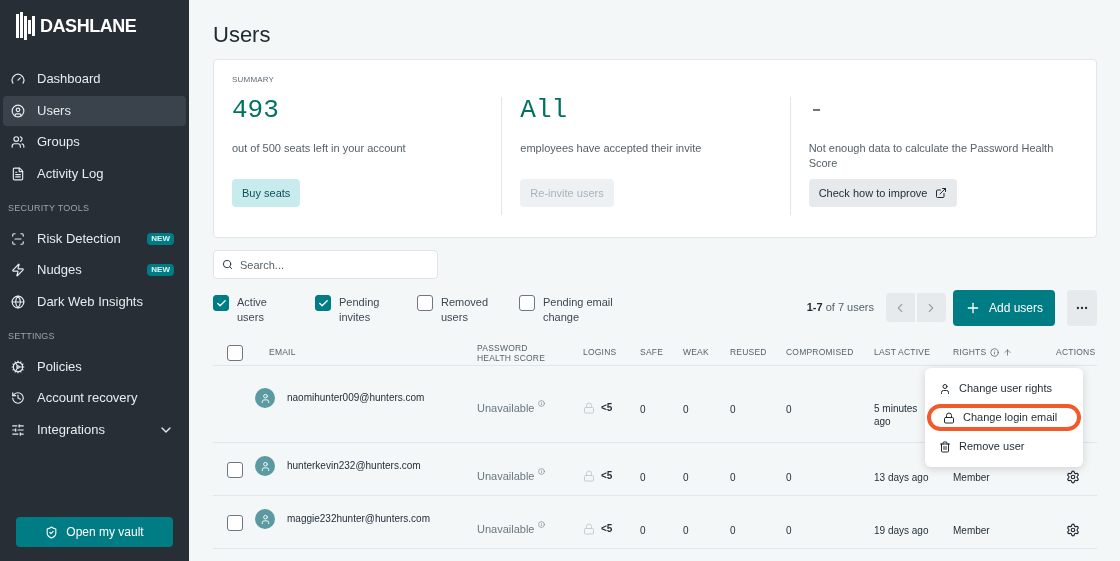 The image size is (1120, 561). Describe the element at coordinates (94, 142) in the screenshot. I see `nav-item: Groups` at that location.